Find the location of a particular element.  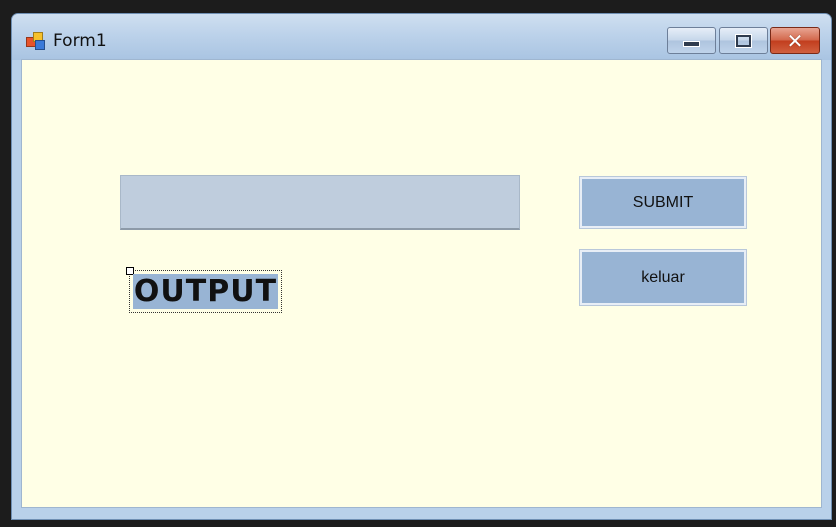

close-icon: ✕ is located at coordinates (795, 40).